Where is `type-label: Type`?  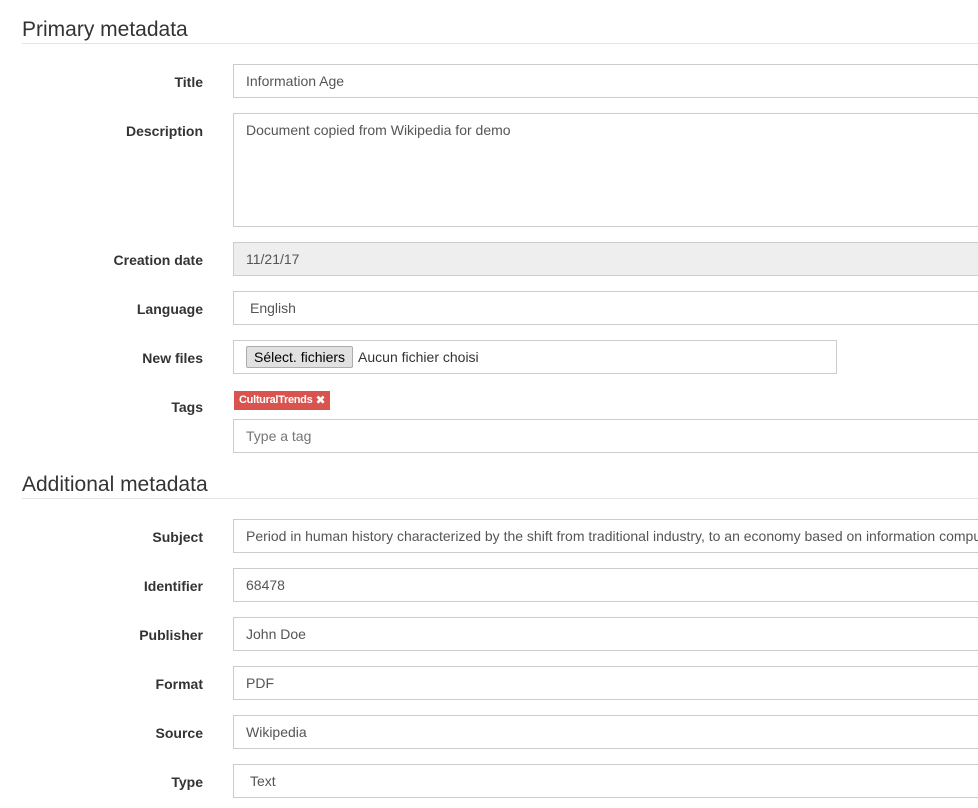 type-label: Type is located at coordinates (187, 782).